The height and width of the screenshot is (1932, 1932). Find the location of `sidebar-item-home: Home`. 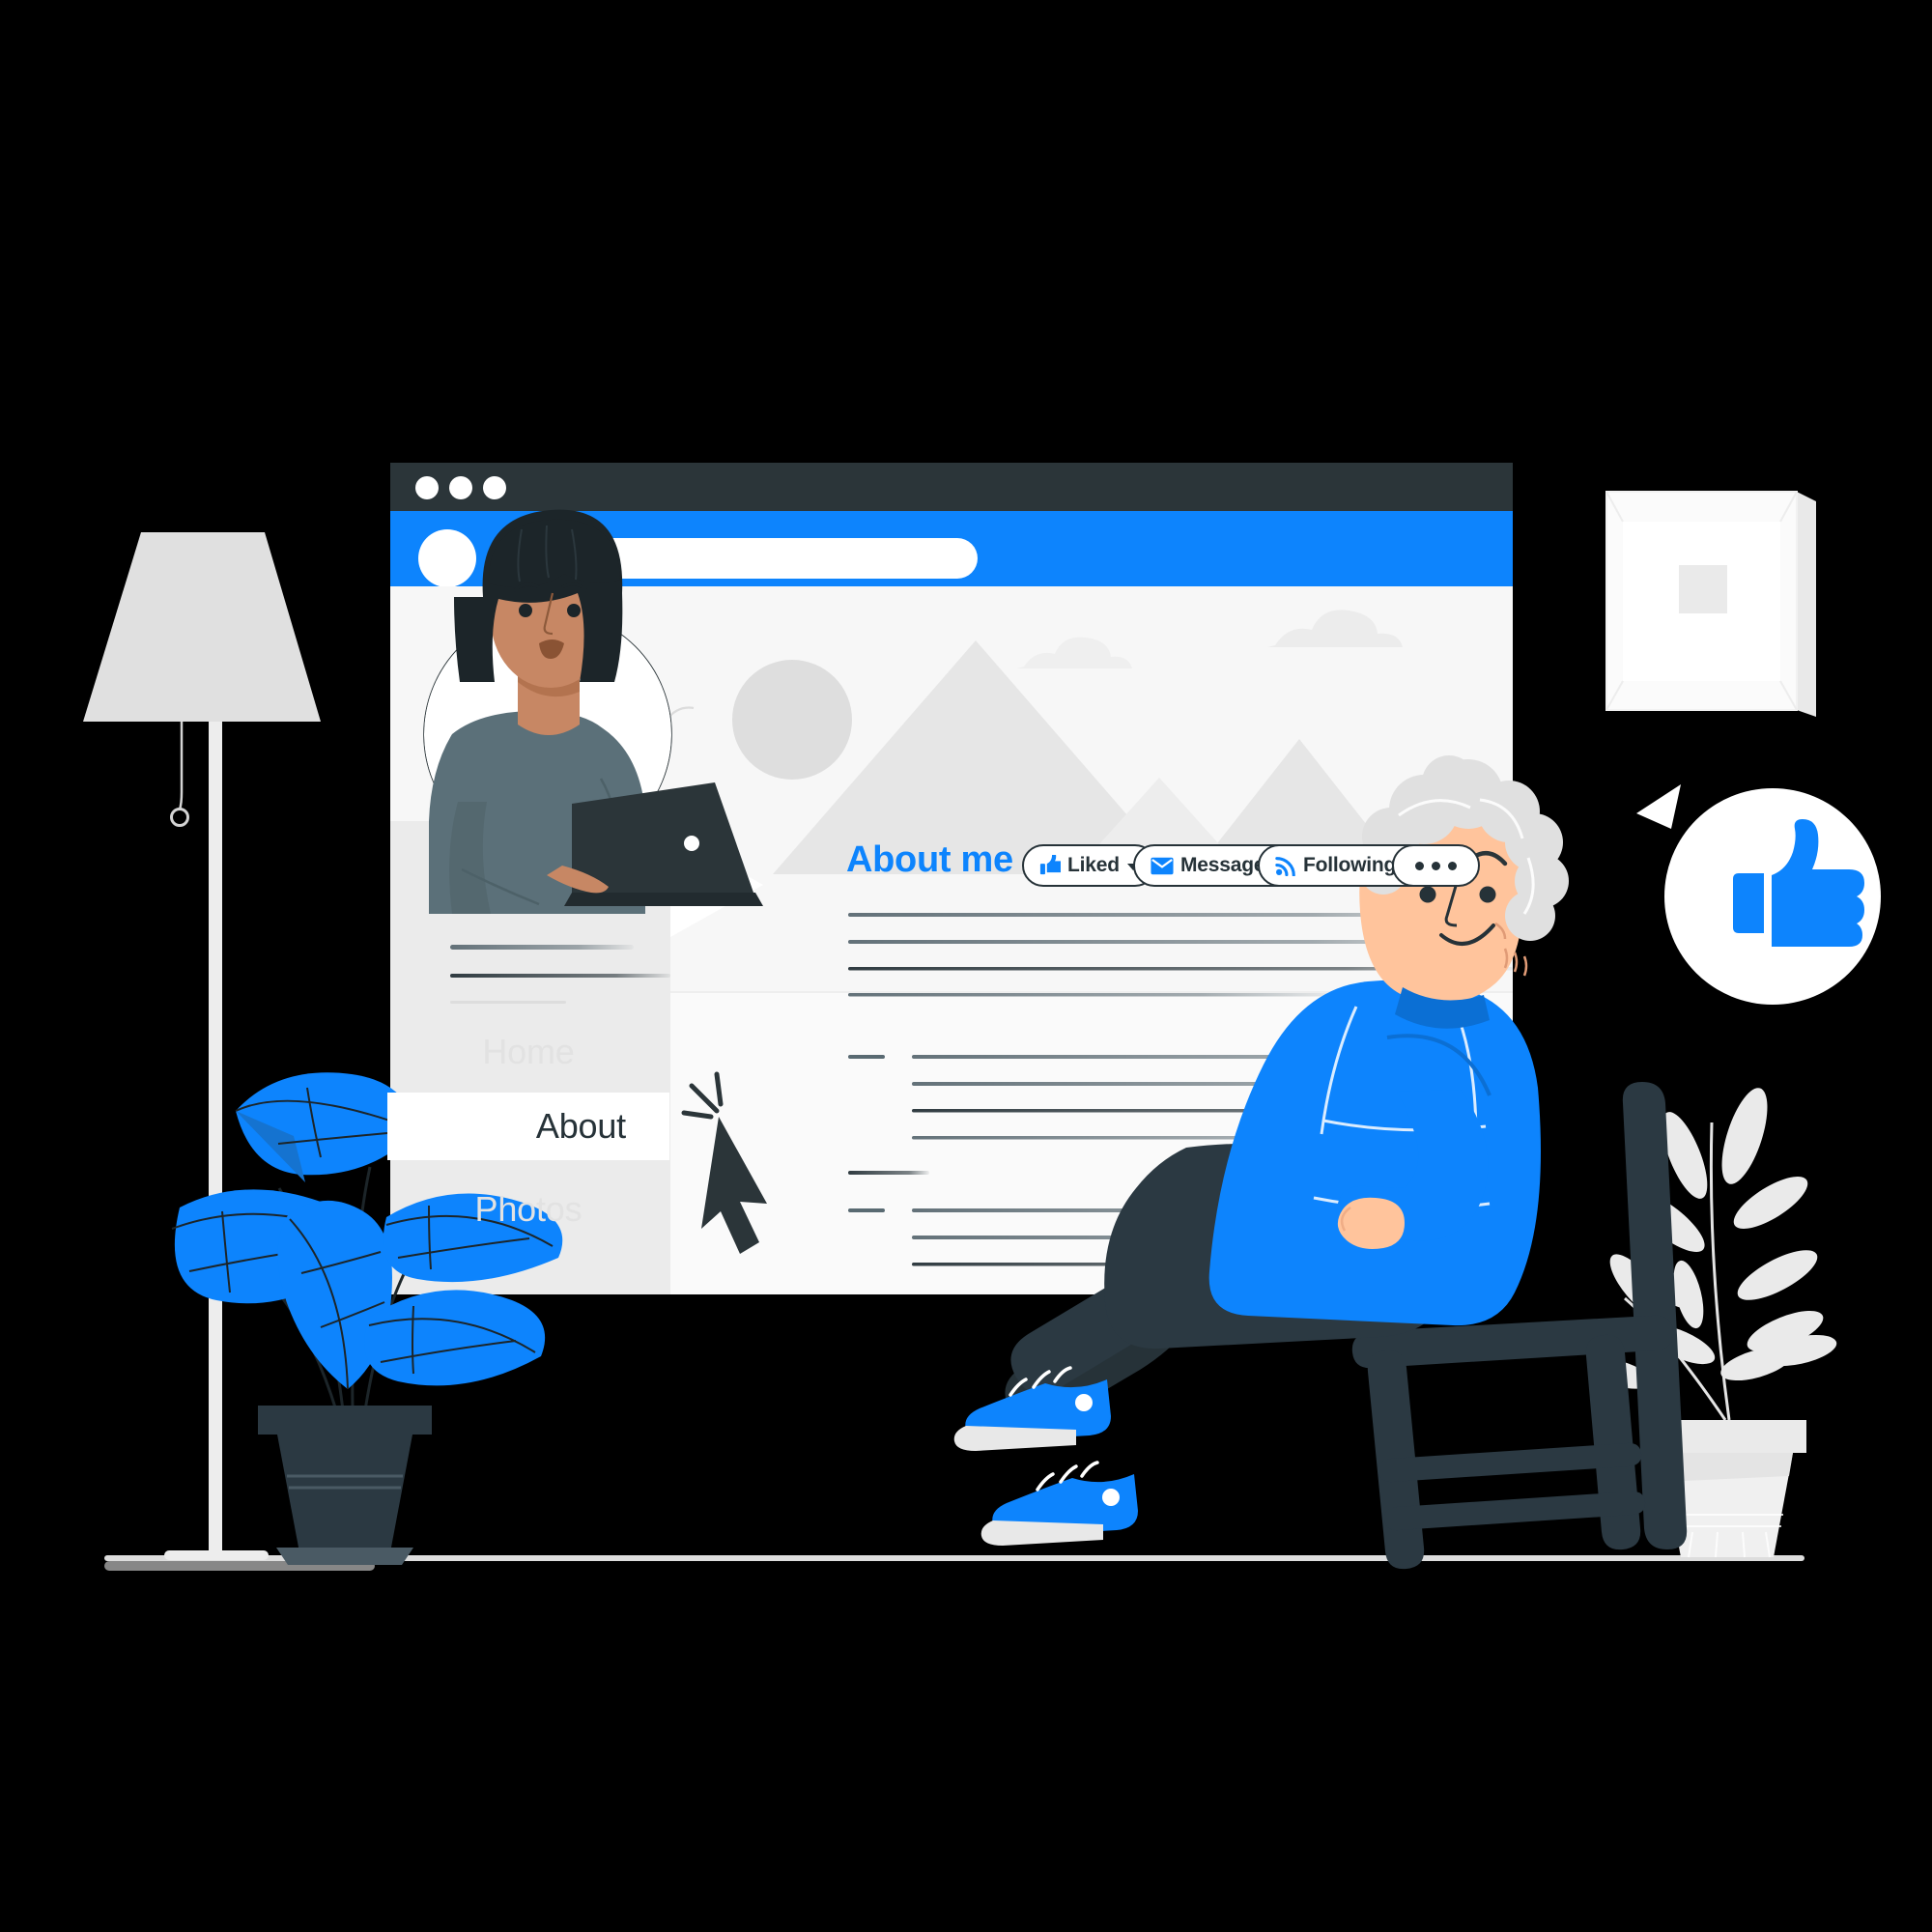

sidebar-item-home: Home is located at coordinates (528, 1052).